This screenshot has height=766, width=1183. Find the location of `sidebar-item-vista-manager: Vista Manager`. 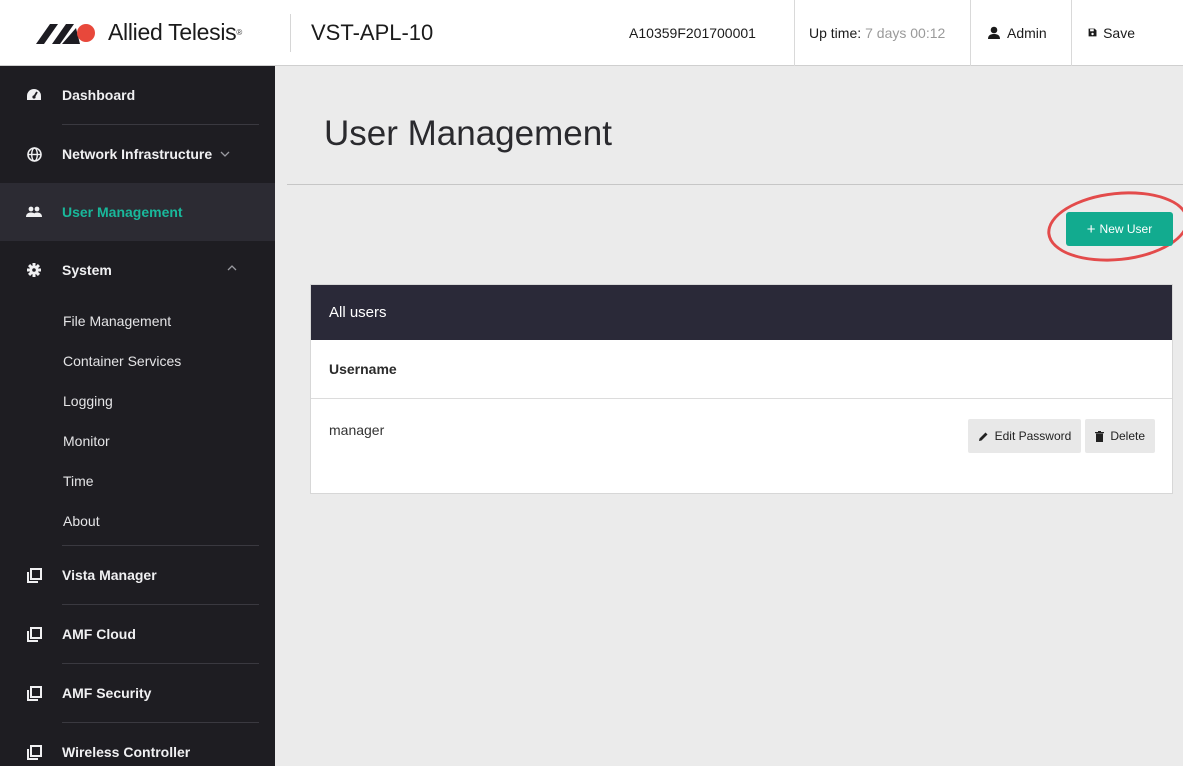

sidebar-item-vista-manager: Vista Manager is located at coordinates (137, 575).